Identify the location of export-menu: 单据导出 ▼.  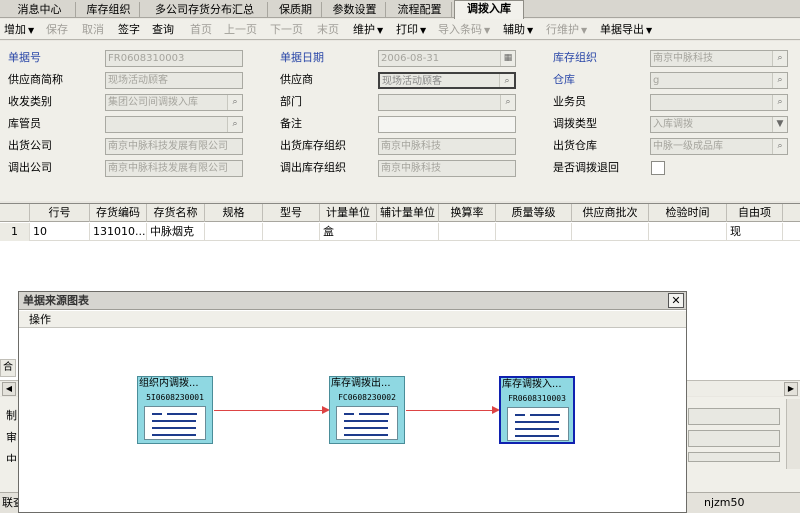
(626, 29).